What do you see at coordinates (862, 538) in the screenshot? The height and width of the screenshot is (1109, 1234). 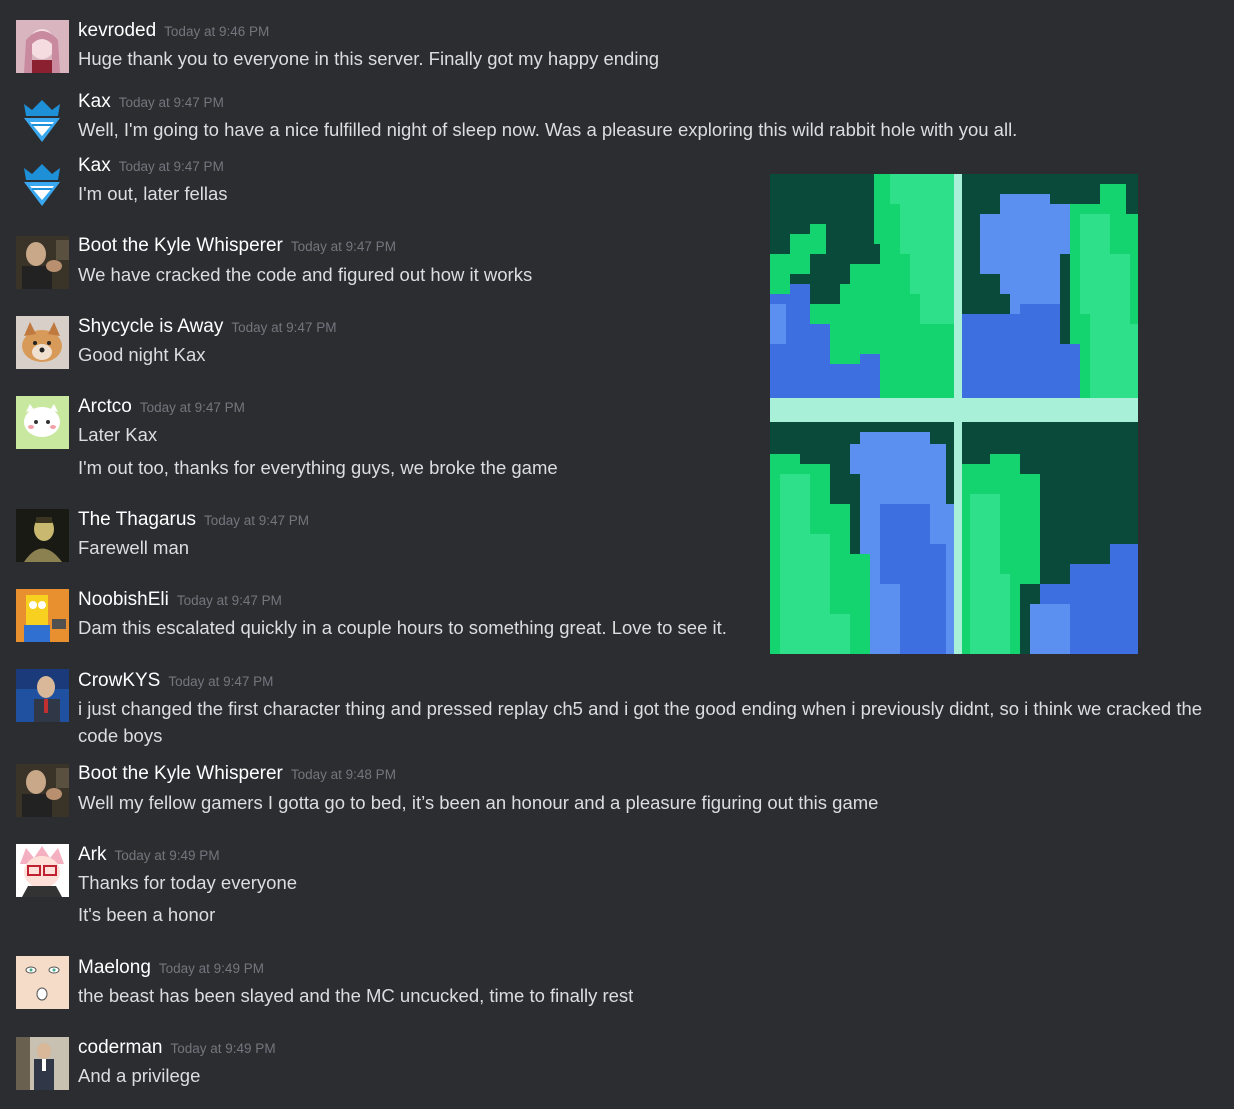 I see `panel-bottom-left` at bounding box center [862, 538].